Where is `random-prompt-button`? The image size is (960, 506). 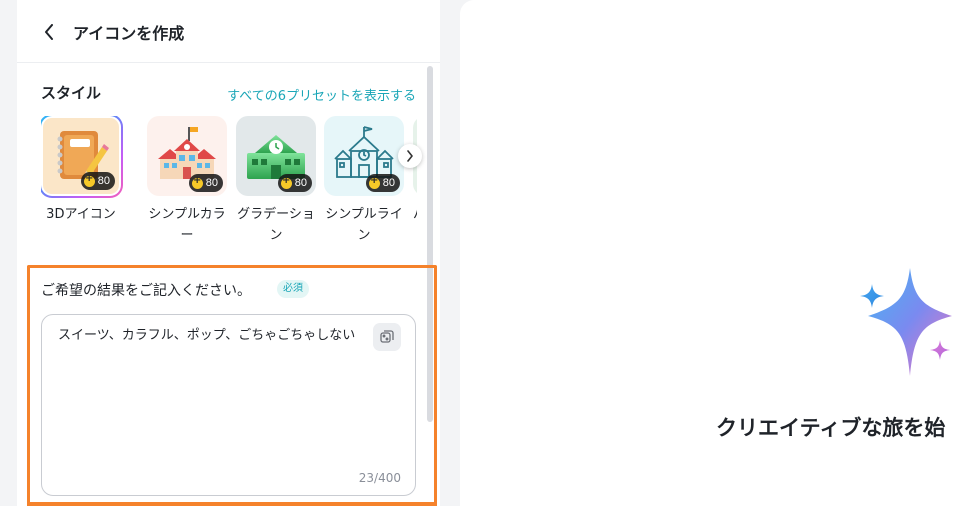 random-prompt-button is located at coordinates (387, 337).